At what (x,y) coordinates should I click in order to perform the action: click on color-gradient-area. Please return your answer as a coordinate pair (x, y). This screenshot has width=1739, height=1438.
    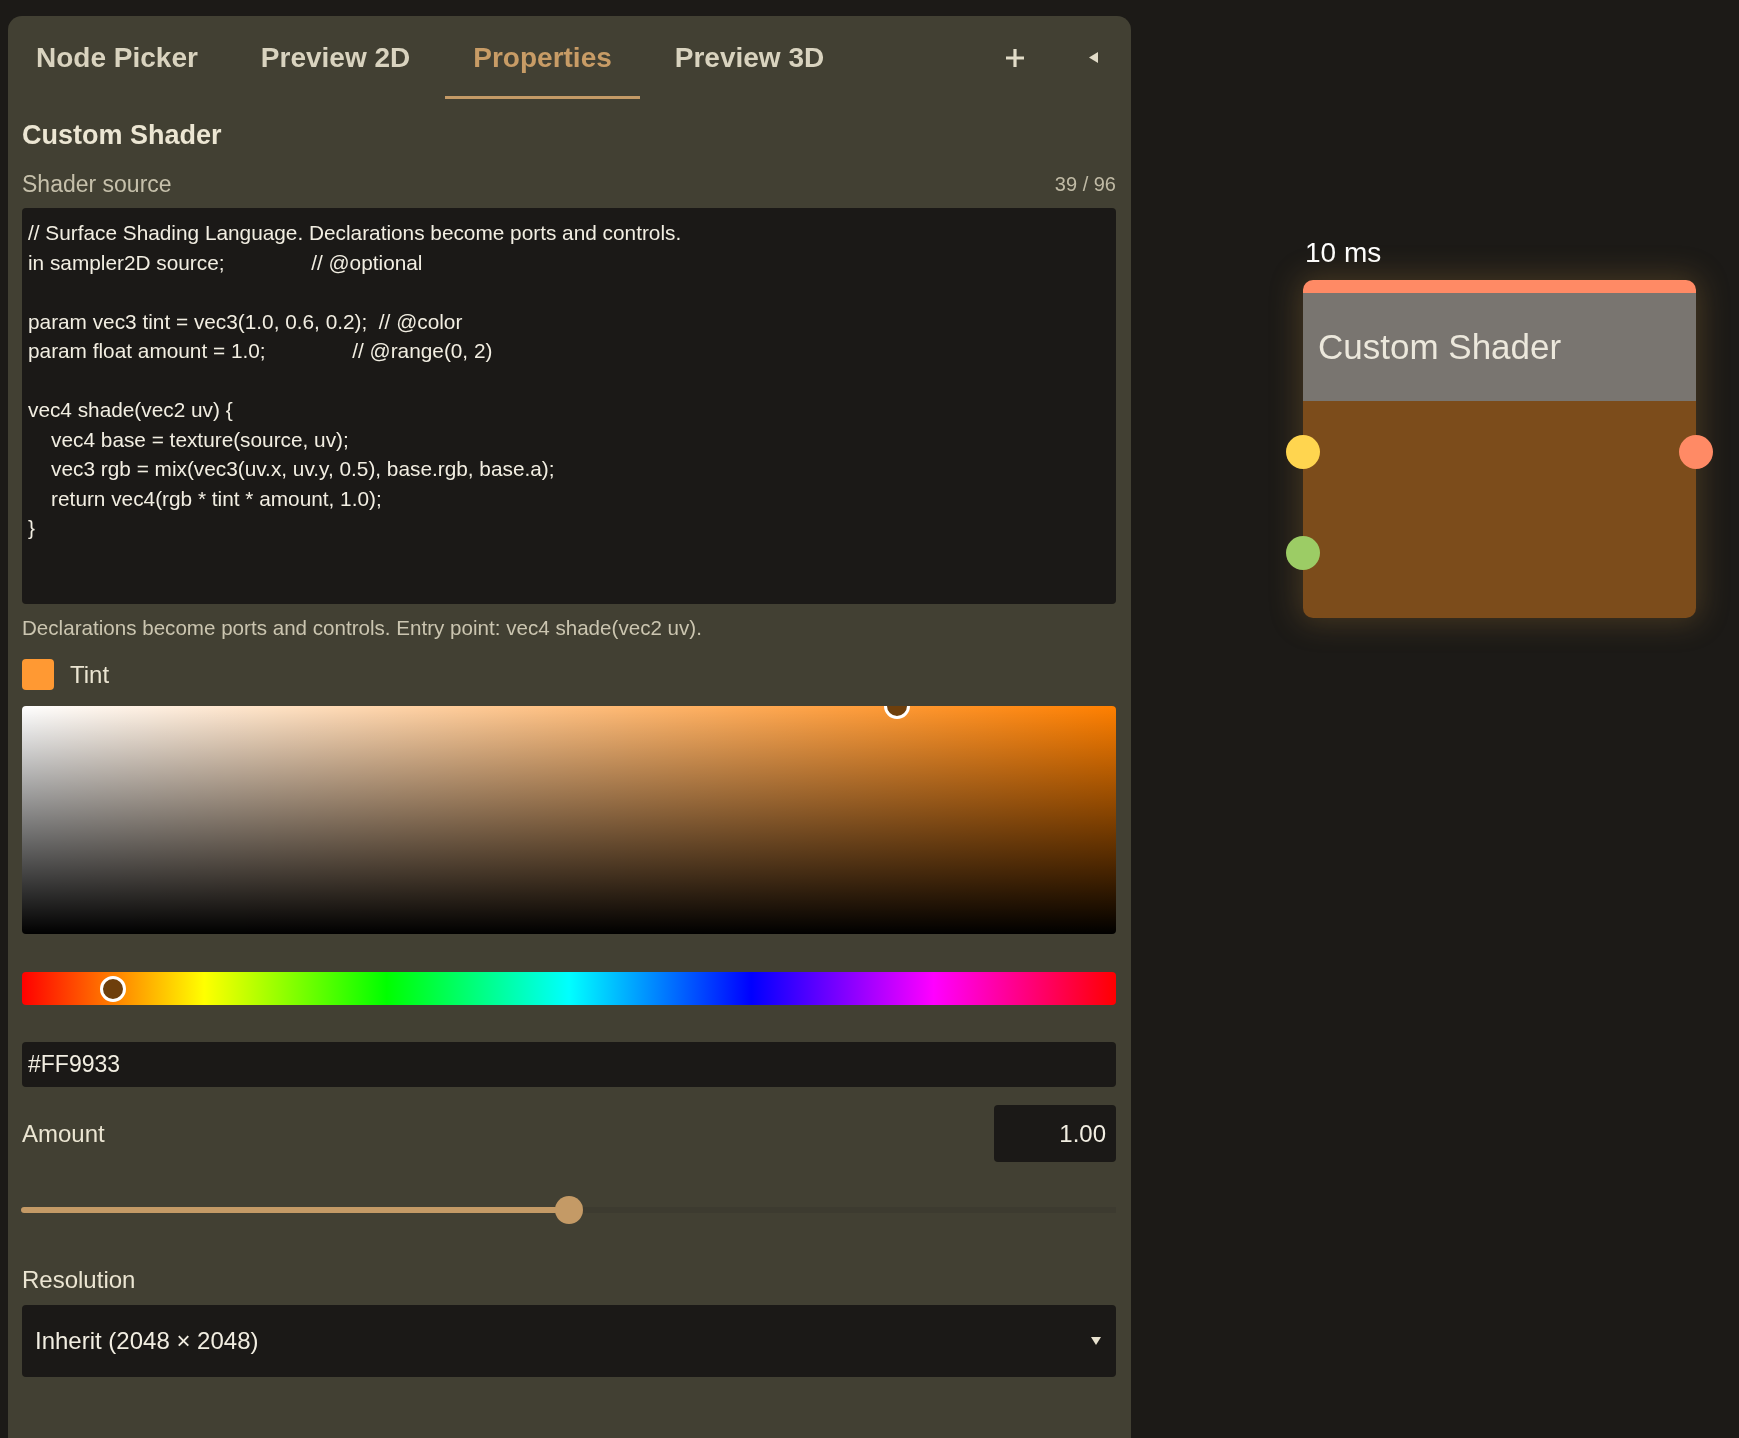
    Looking at the image, I should click on (569, 820).